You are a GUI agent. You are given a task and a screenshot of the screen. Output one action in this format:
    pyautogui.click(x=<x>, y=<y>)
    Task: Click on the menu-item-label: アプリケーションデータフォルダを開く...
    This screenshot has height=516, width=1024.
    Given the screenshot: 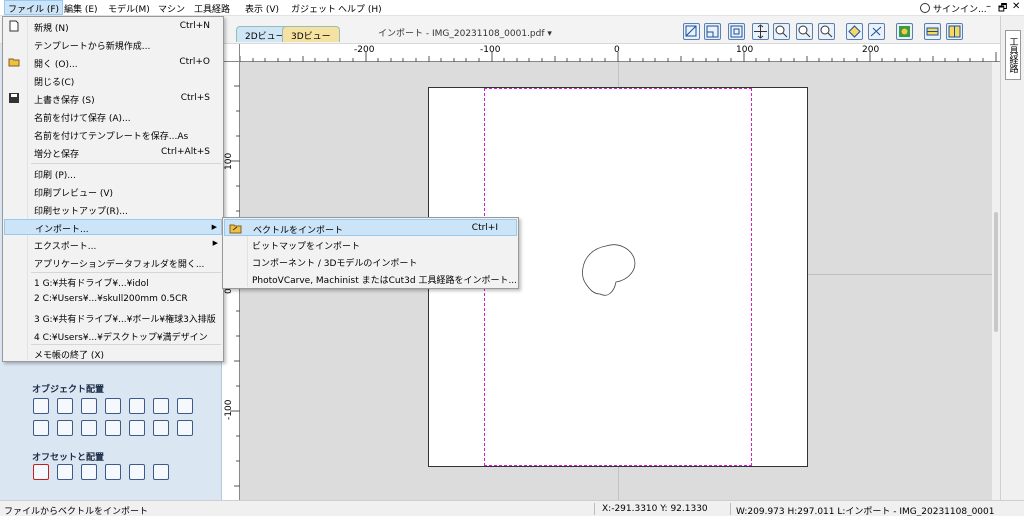 What is the action you would take?
    pyautogui.click(x=119, y=265)
    